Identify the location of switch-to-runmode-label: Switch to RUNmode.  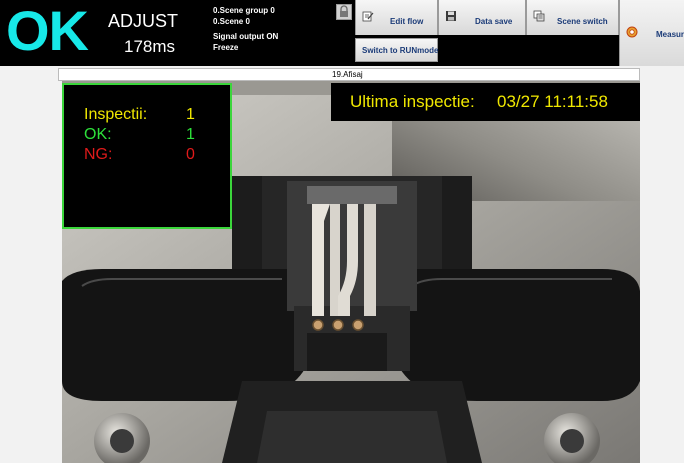
(400, 50).